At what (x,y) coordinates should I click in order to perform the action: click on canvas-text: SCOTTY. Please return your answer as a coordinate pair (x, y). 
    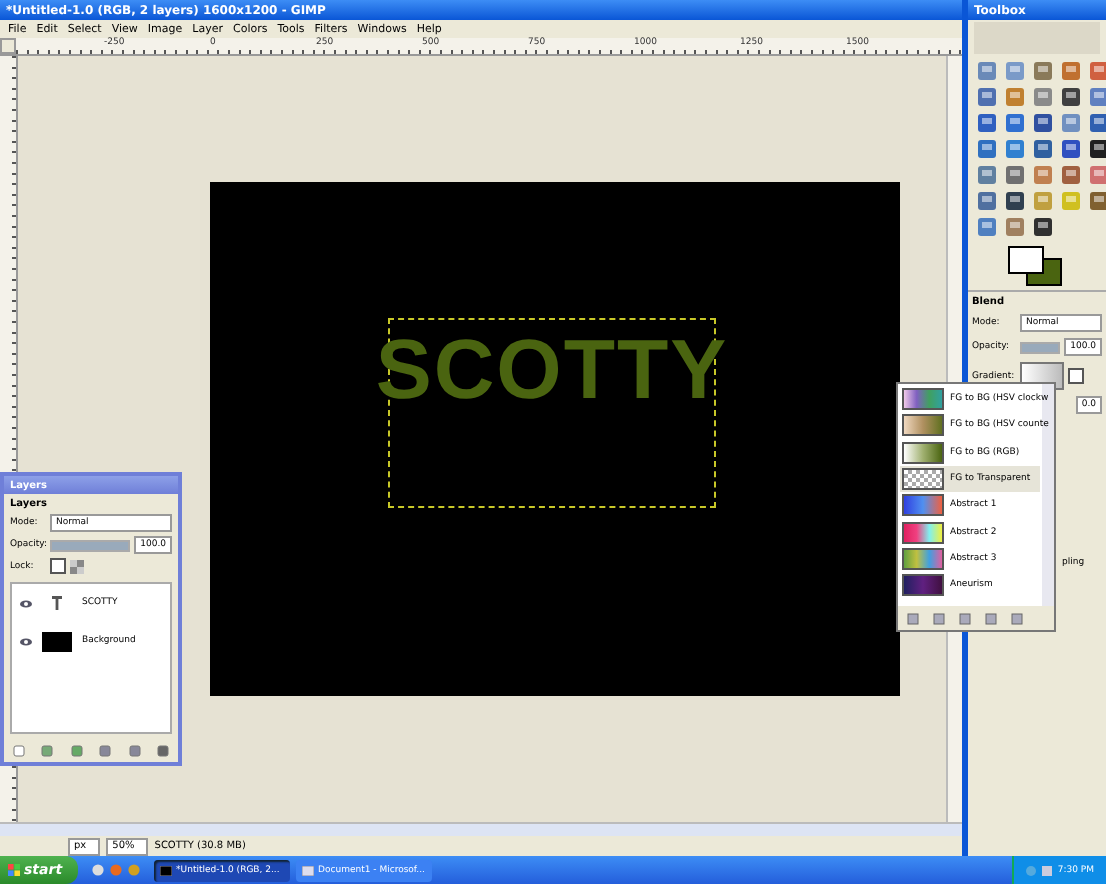
    Looking at the image, I should click on (552, 374).